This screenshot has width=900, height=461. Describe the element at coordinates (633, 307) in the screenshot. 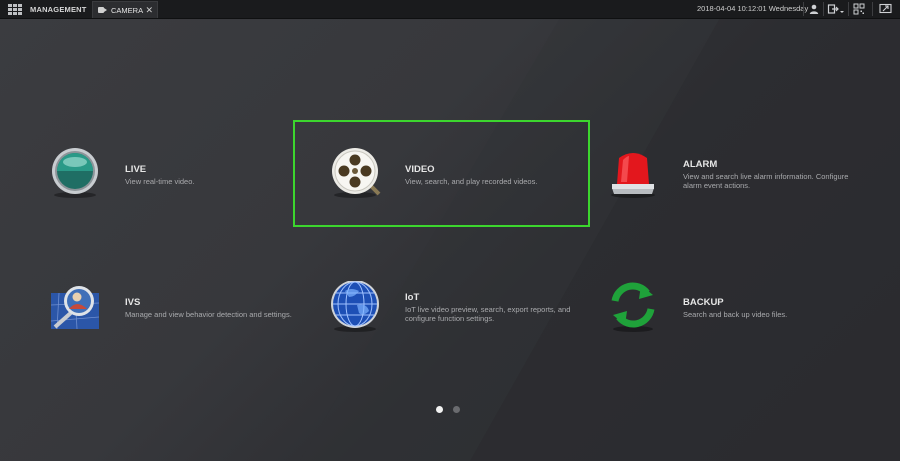

I see `backup-refresh-icon` at that location.